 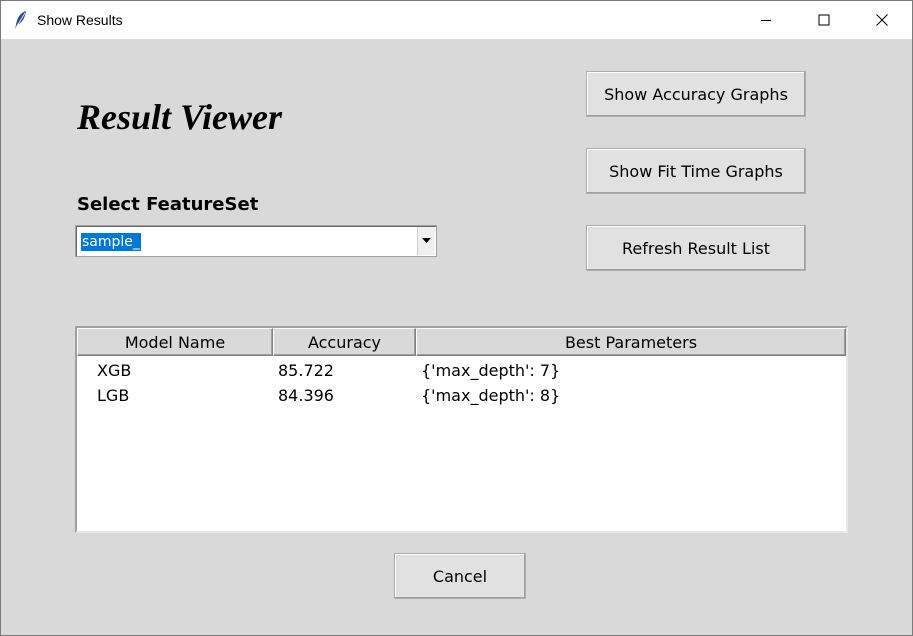 What do you see at coordinates (306, 395) in the screenshot?
I see `cell-accuracy: 84.396` at bounding box center [306, 395].